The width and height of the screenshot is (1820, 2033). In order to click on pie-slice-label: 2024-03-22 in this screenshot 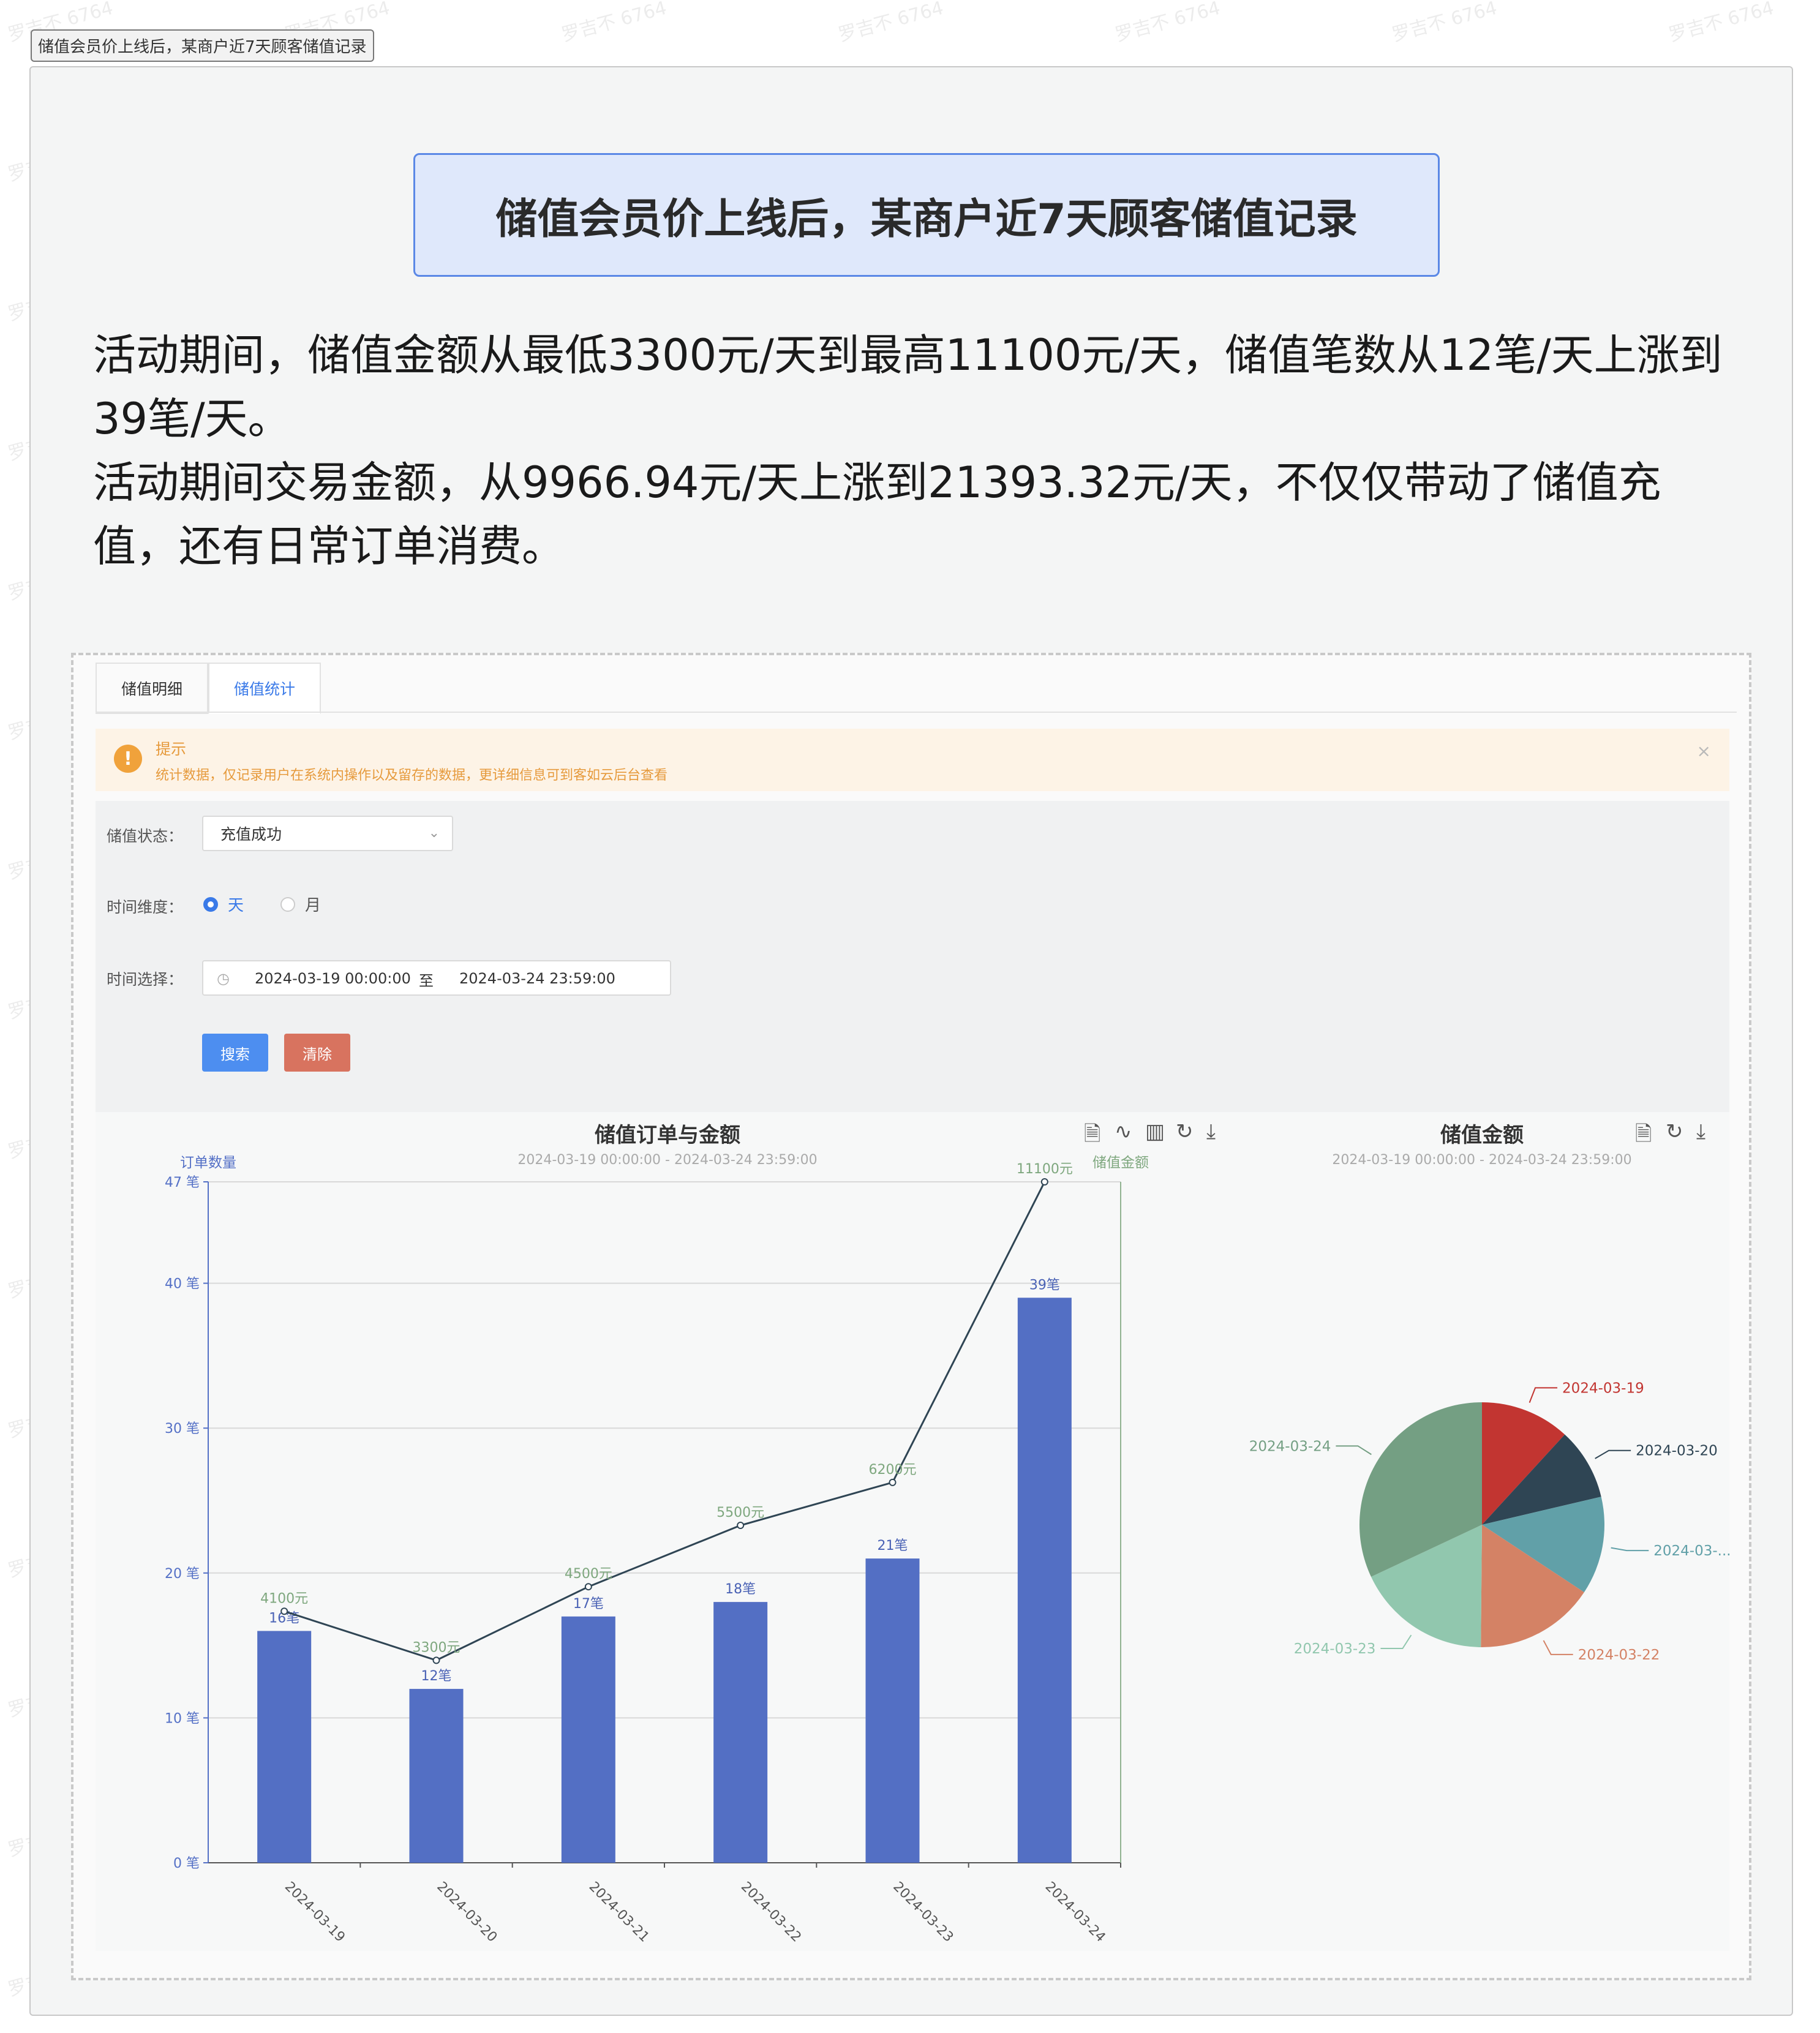, I will do `click(1619, 1655)`.